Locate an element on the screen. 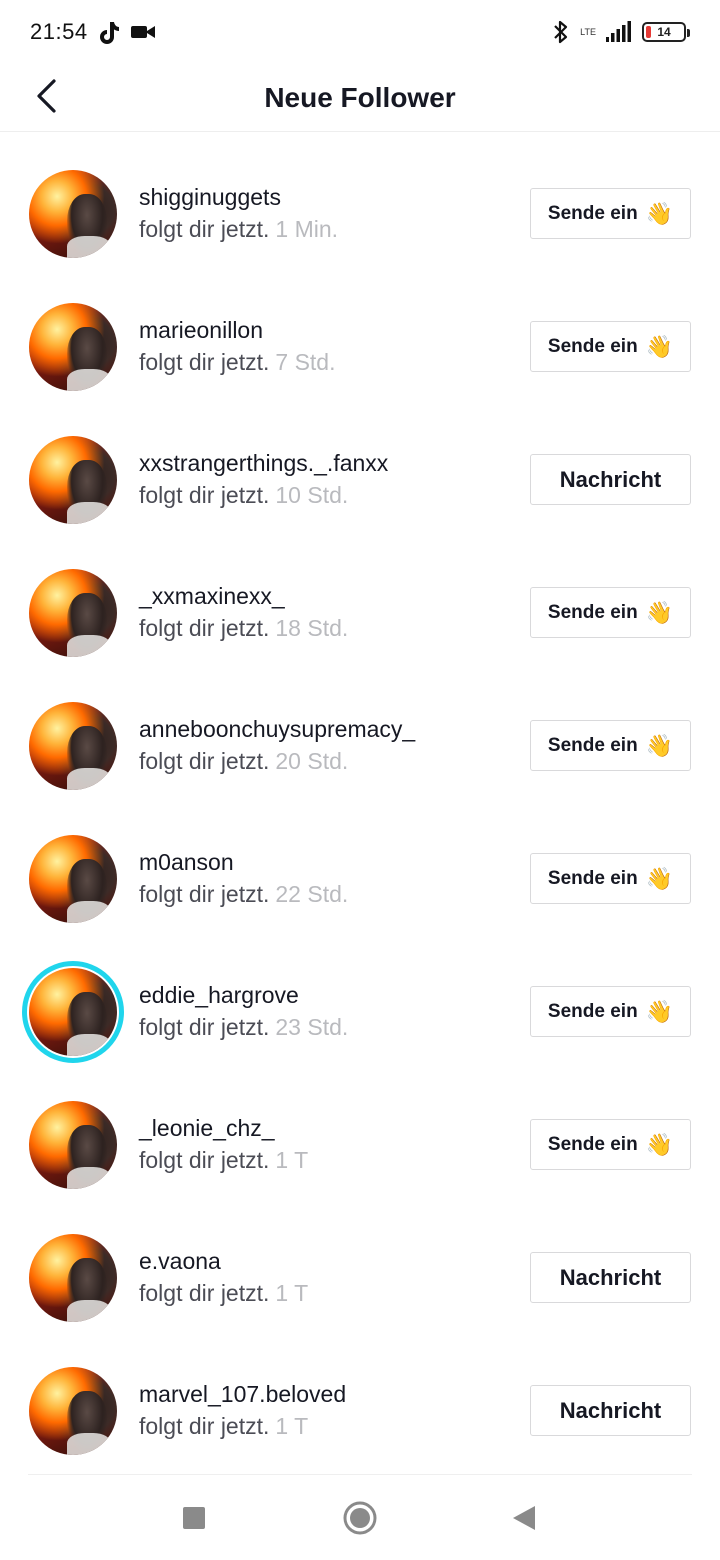 Image resolution: width=720 pixels, height=1560 pixels. status-time: 21:54 is located at coordinates (59, 31).